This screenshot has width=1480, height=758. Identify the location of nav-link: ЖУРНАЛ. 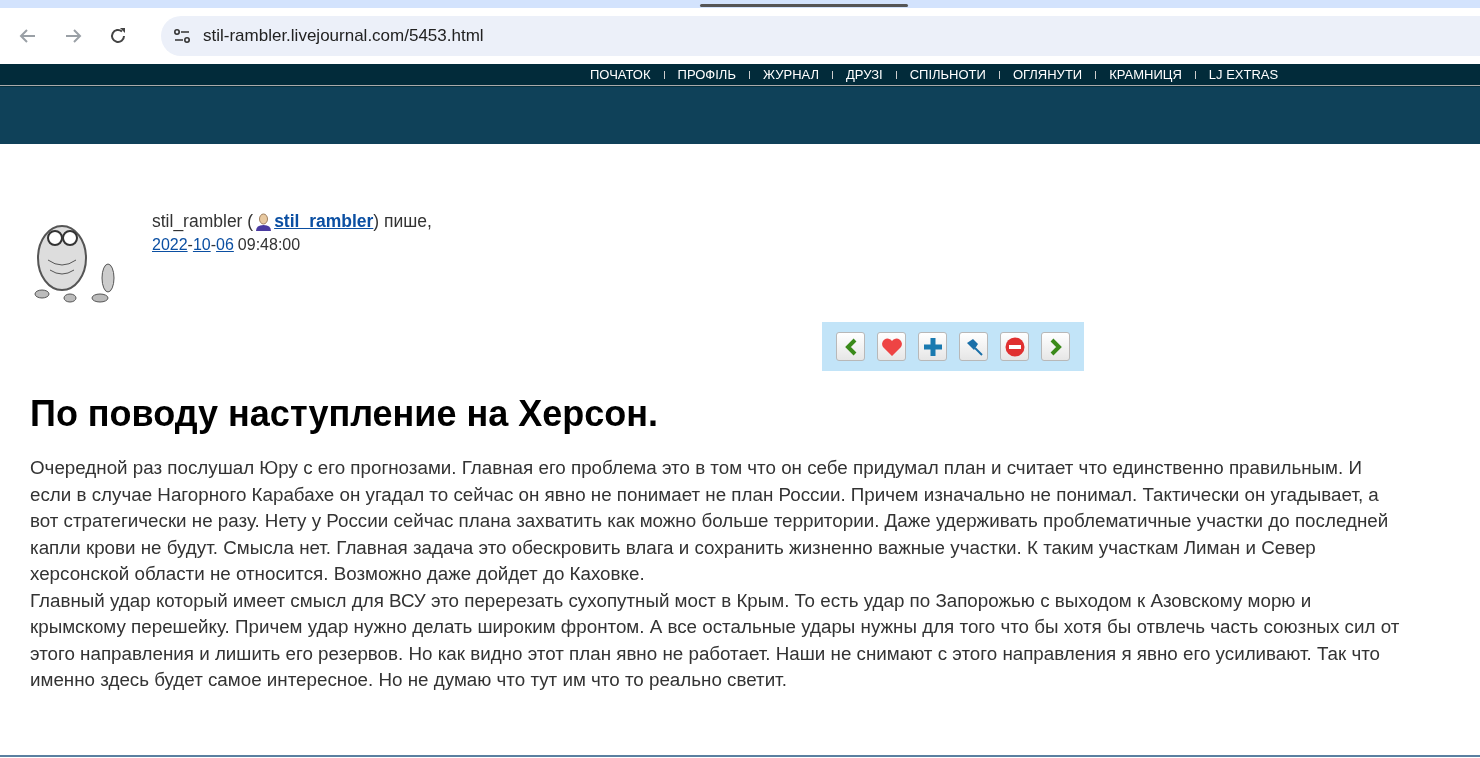
(791, 74).